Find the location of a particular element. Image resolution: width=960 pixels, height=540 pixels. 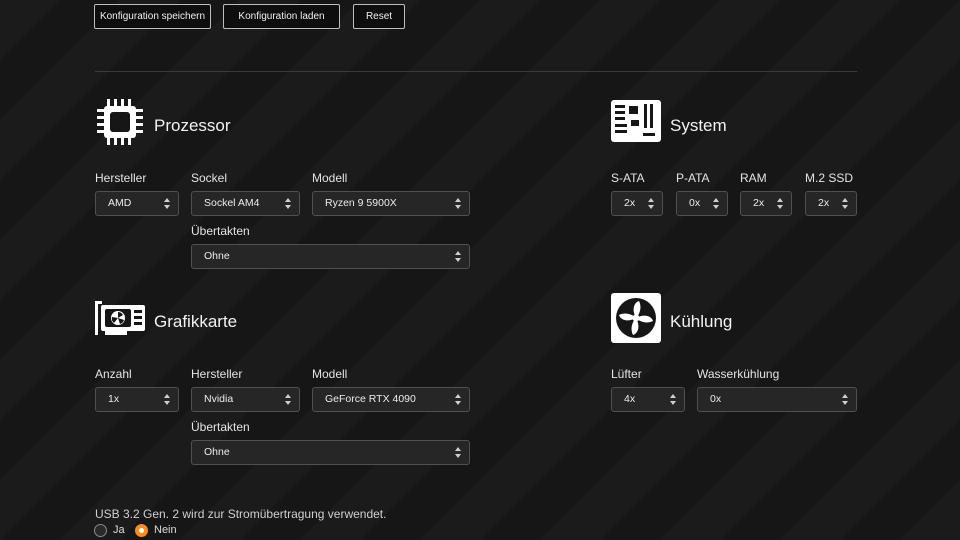

sata-value: 2x is located at coordinates (630, 203).